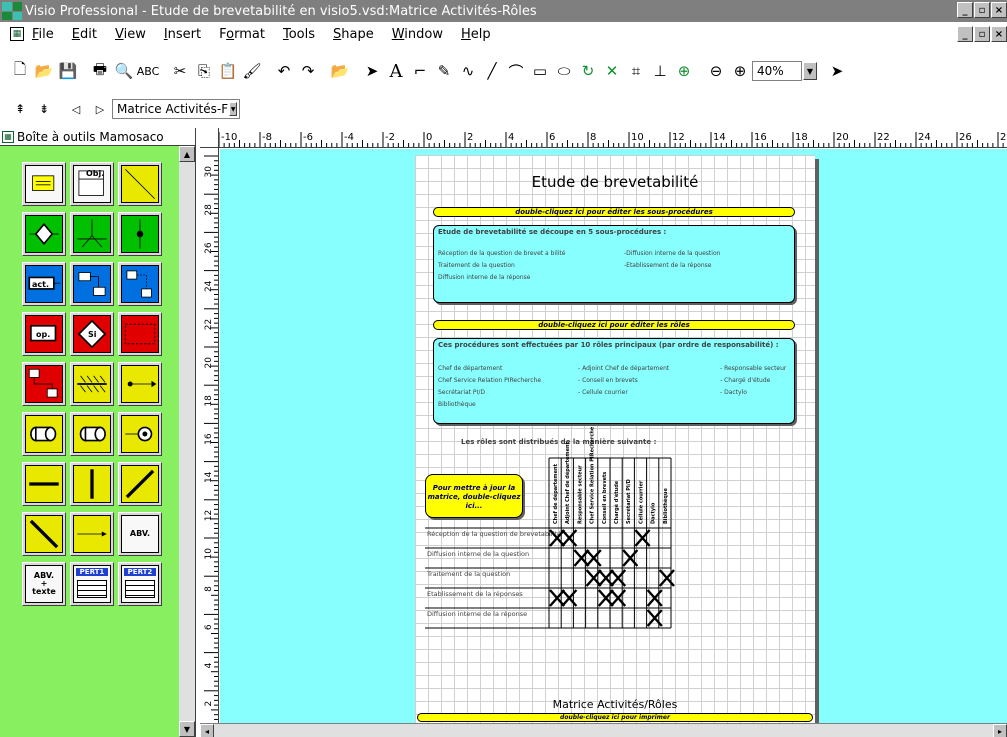 Image resolution: width=1007 pixels, height=737 pixels. Describe the element at coordinates (92, 334) in the screenshot. I see `stencil-master-si: Si` at that location.